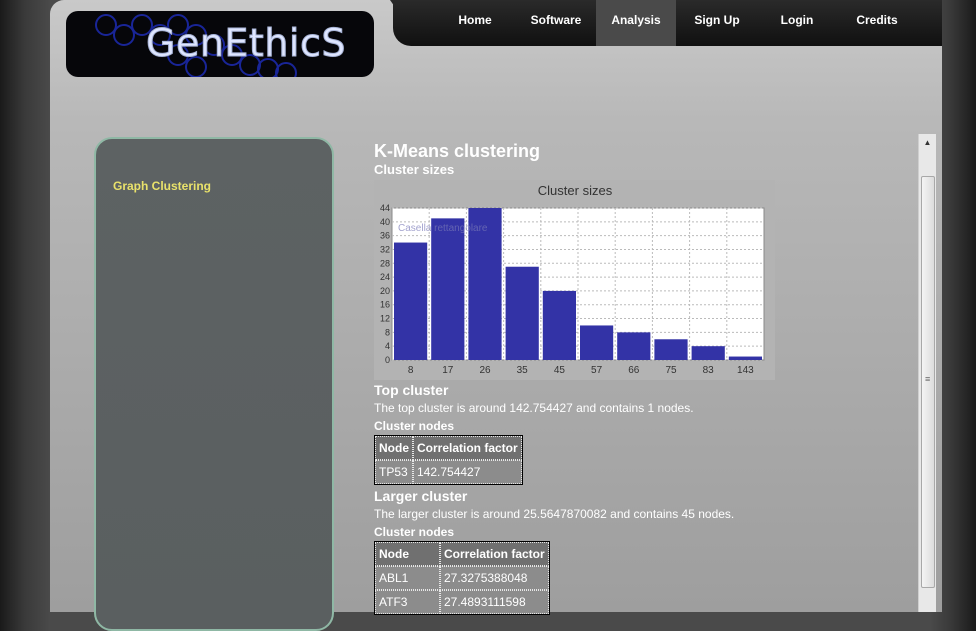 This screenshot has height=631, width=976. I want to click on y-tick-label: 8, so click(387, 332).